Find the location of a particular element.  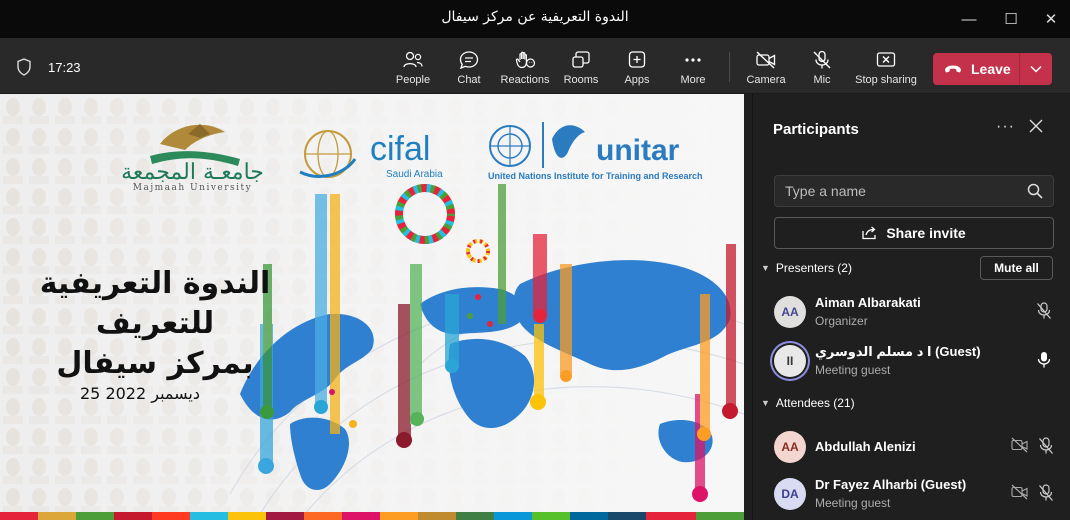

panel-more-options-button: ··· is located at coordinates (1005, 127).